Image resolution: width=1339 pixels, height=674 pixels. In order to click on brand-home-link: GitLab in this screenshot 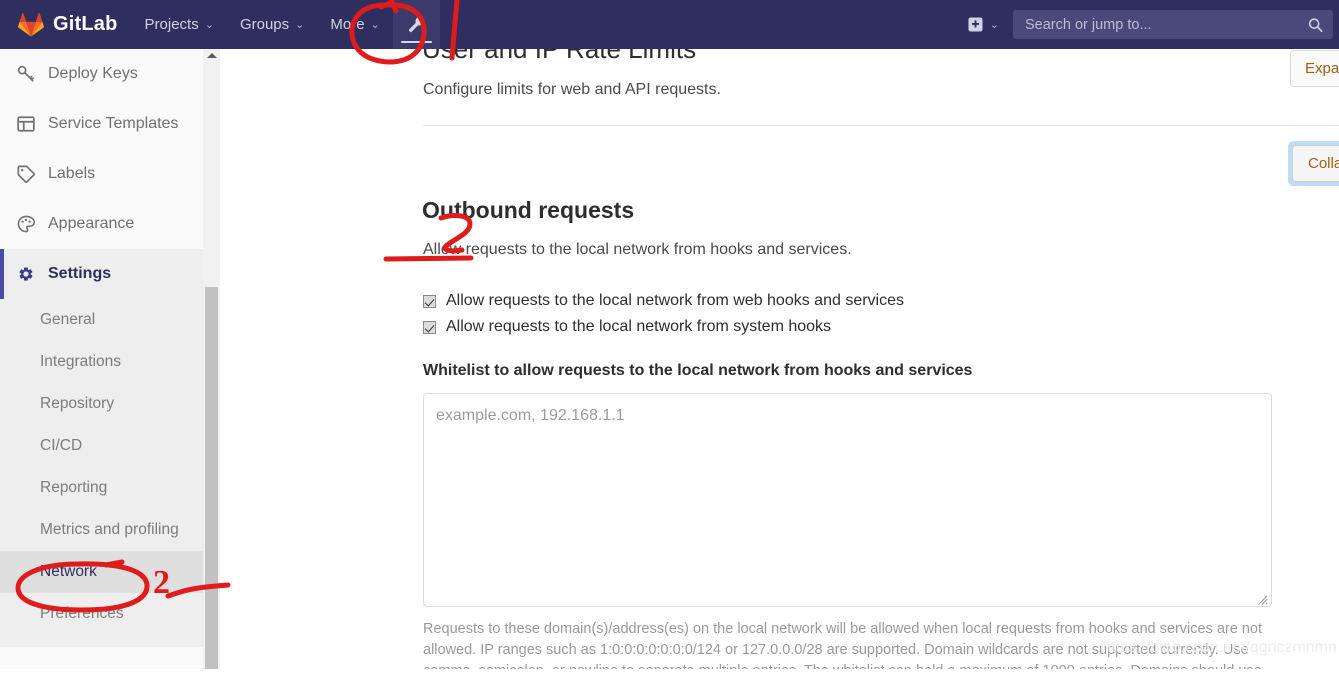, I will do `click(66, 24)`.